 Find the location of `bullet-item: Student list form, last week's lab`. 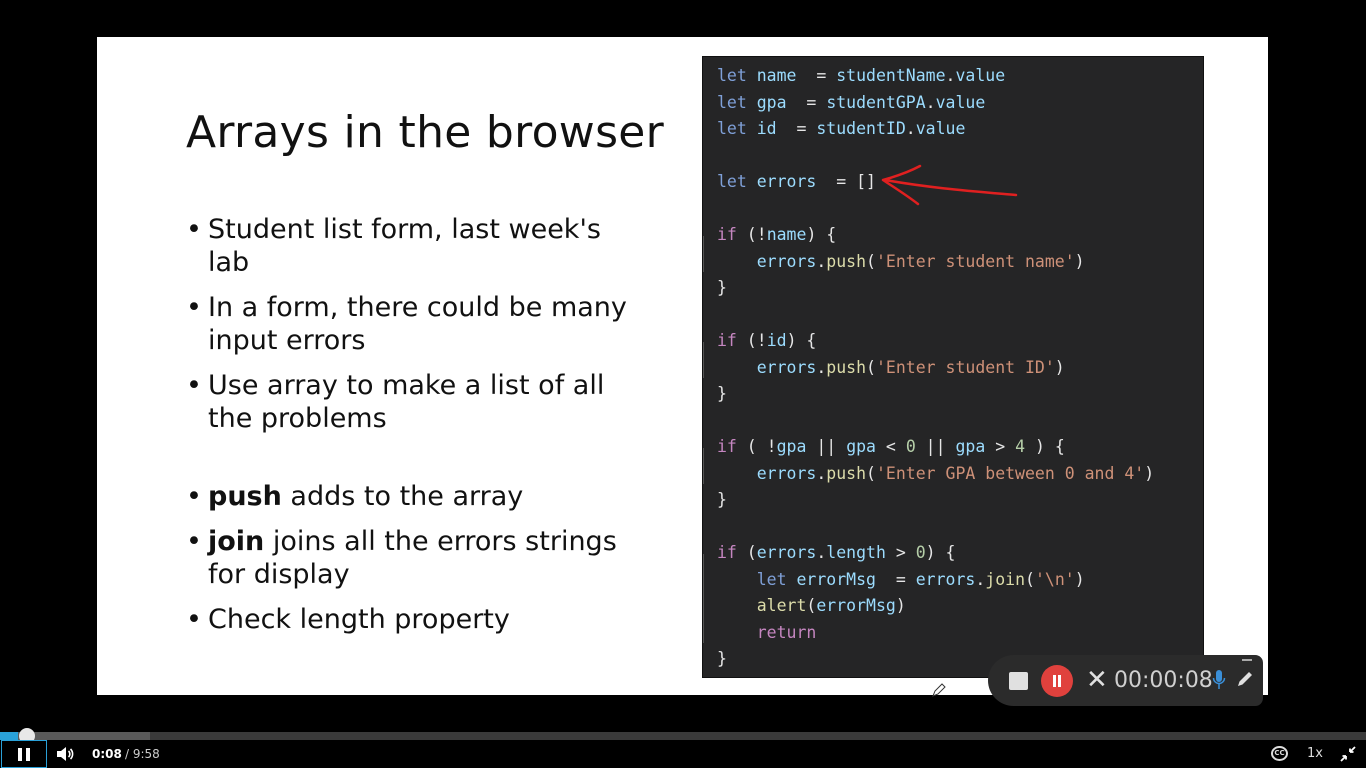

bullet-item: Student list form, last week's lab is located at coordinates (411, 246).